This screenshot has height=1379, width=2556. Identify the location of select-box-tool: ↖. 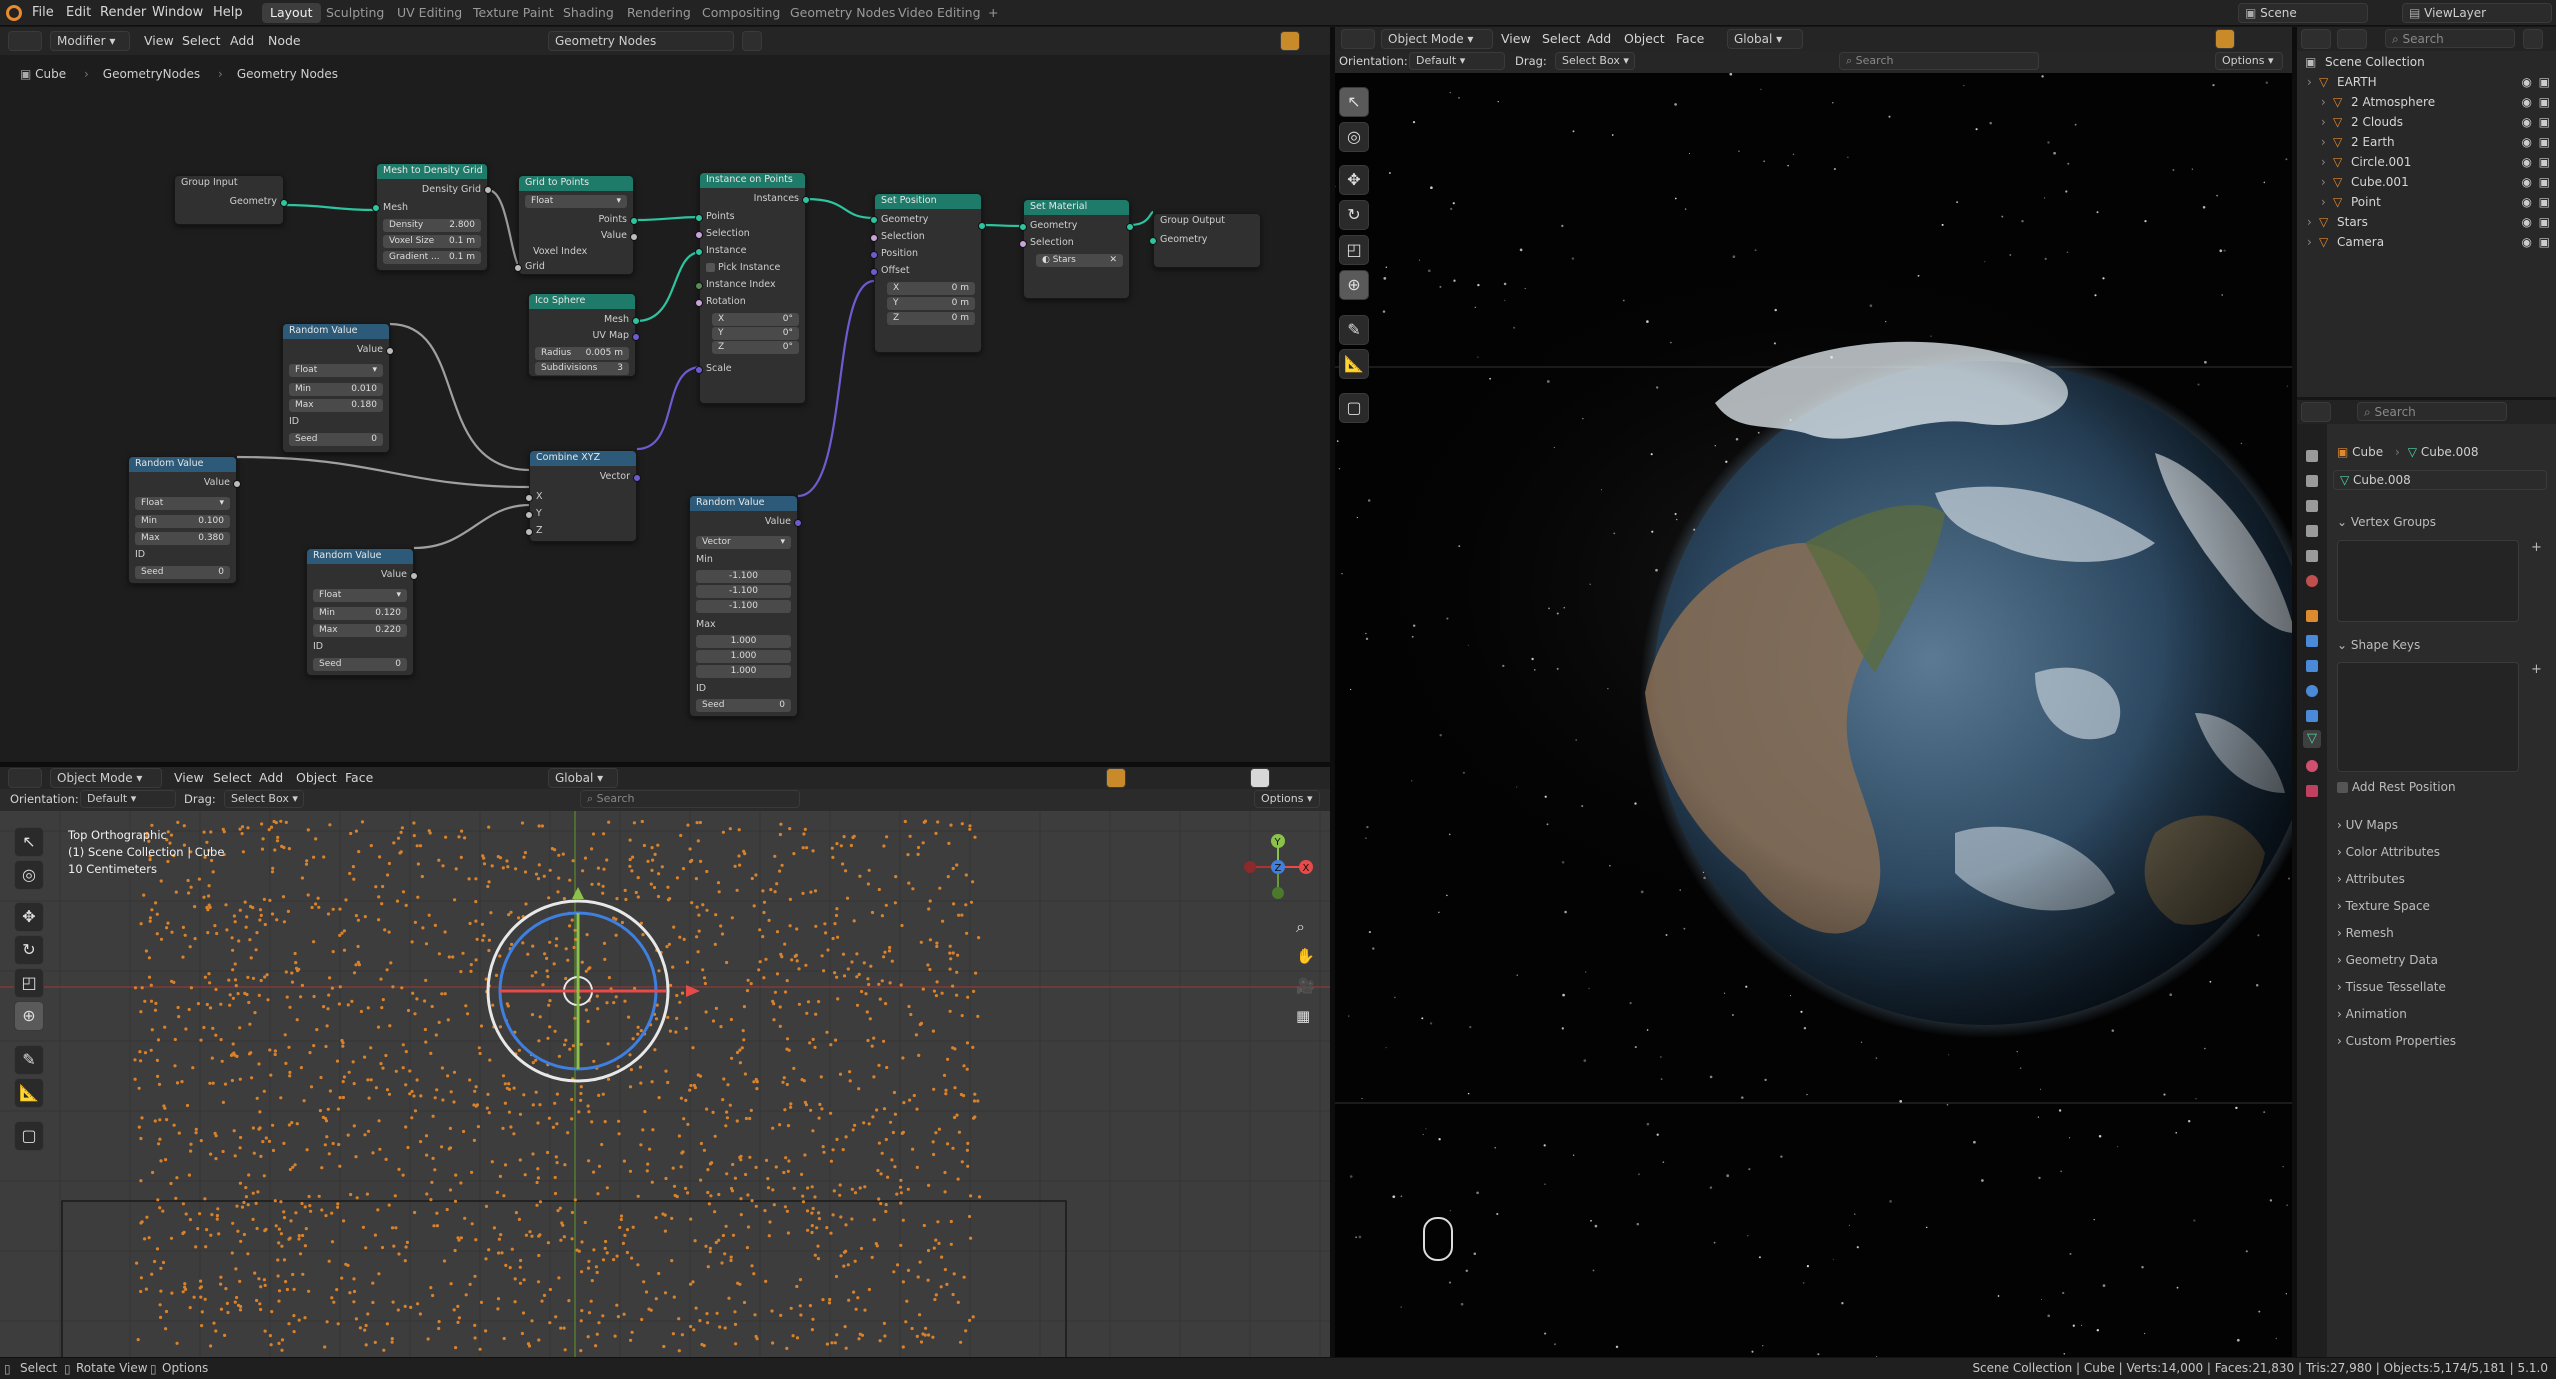
(1354, 102).